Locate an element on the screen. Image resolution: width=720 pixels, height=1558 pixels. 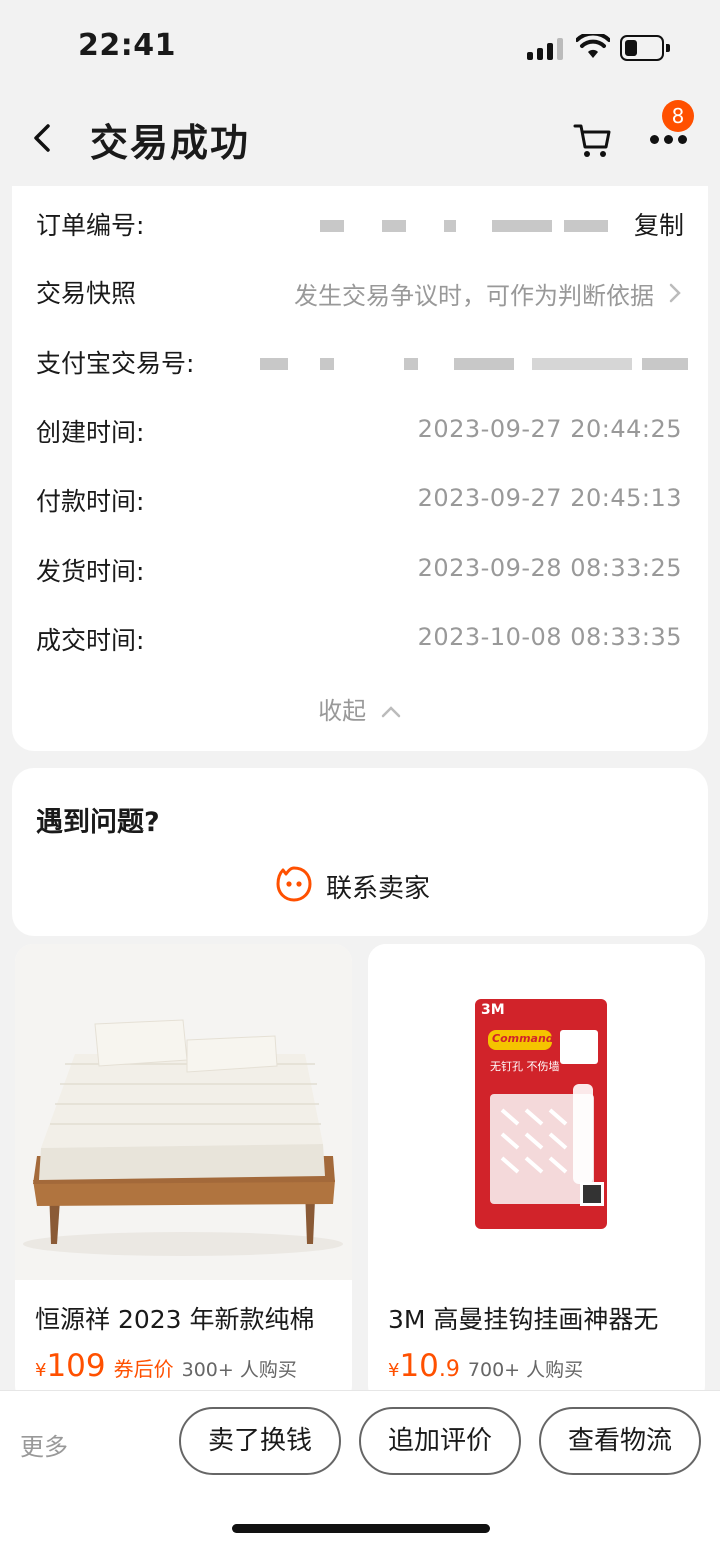
shipped-time-row: 发货时间: 2023-09-28 08:33:25 is located at coordinates (360, 569).